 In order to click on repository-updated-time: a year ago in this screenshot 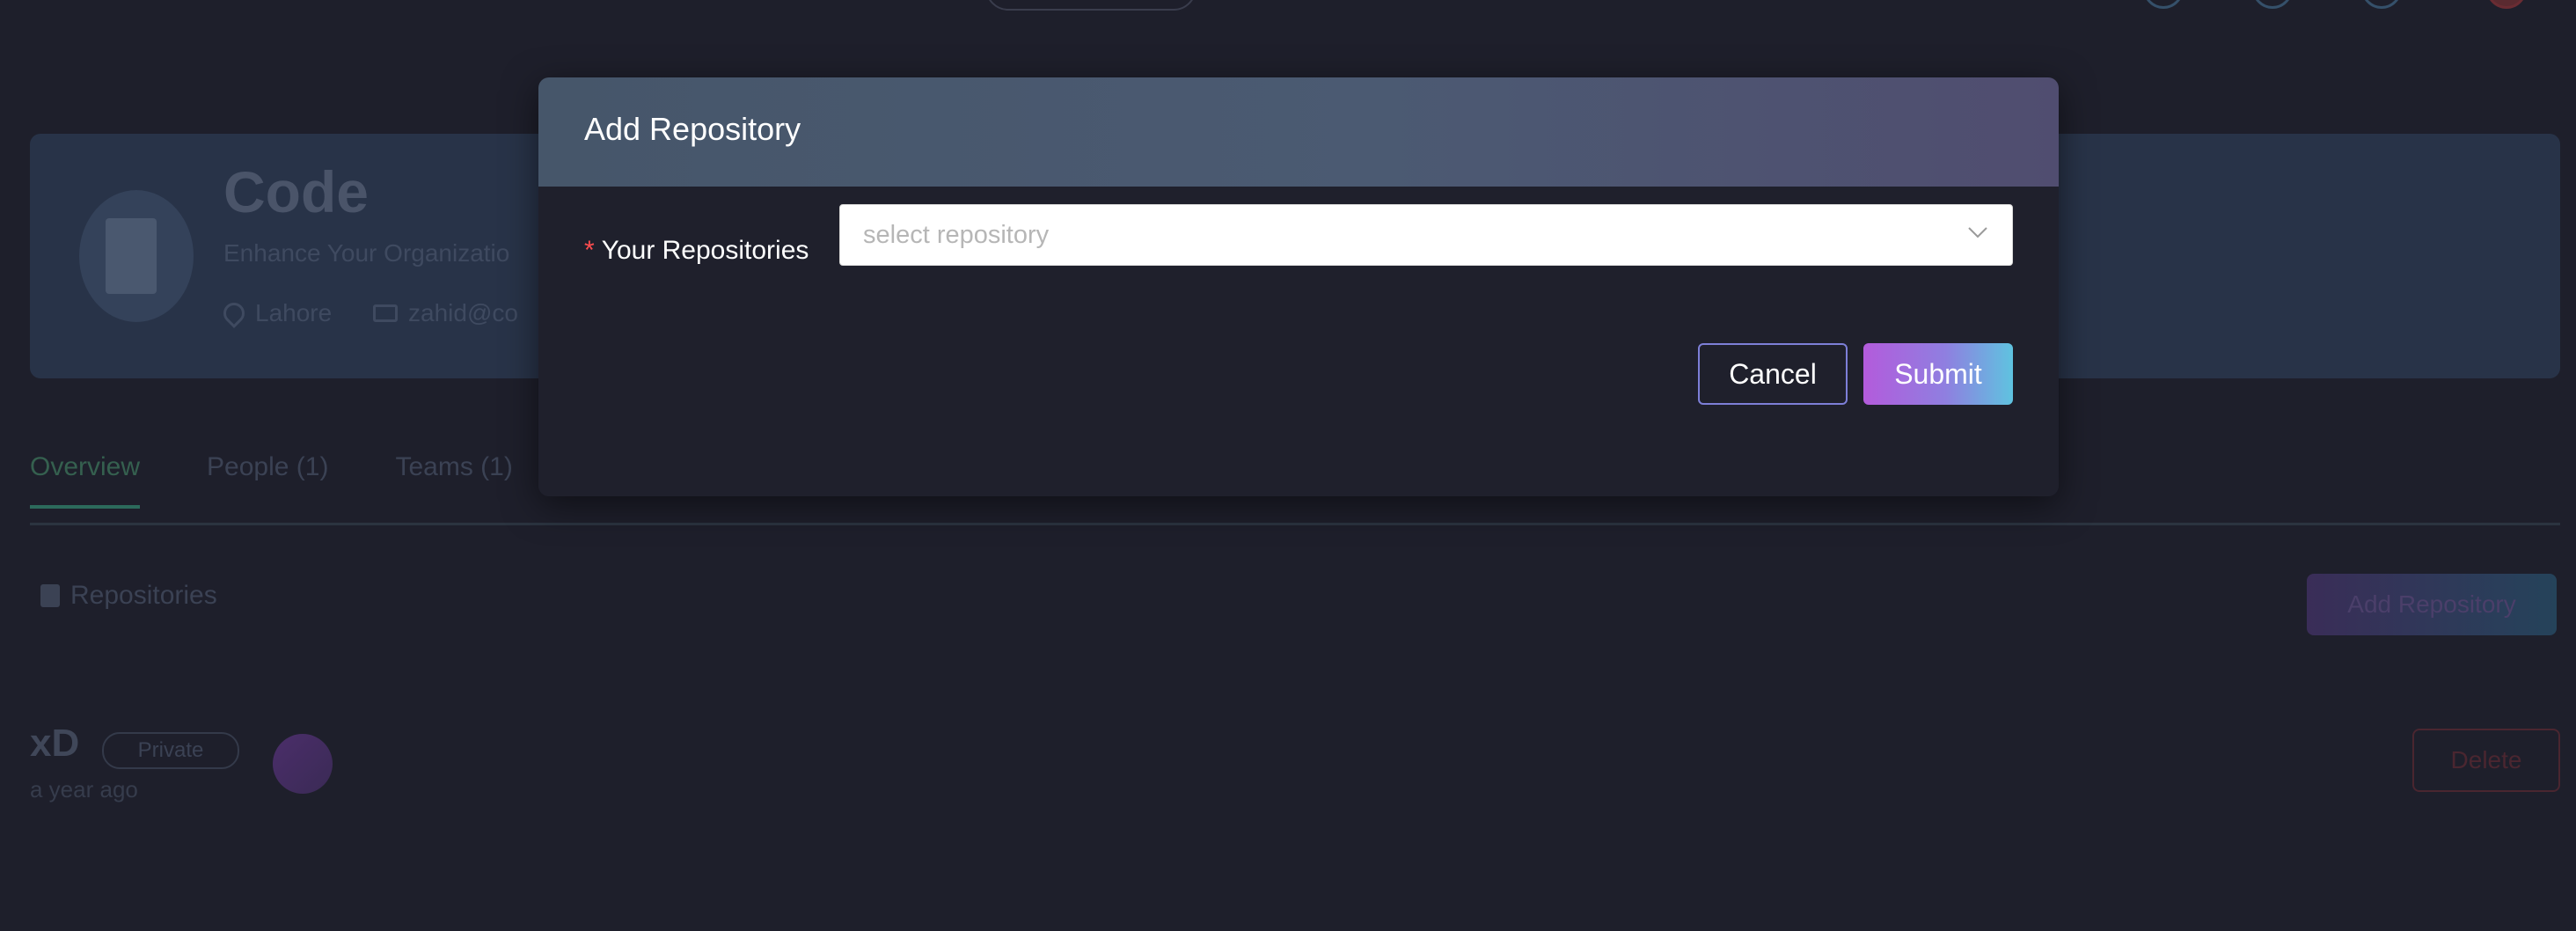, I will do `click(84, 789)`.